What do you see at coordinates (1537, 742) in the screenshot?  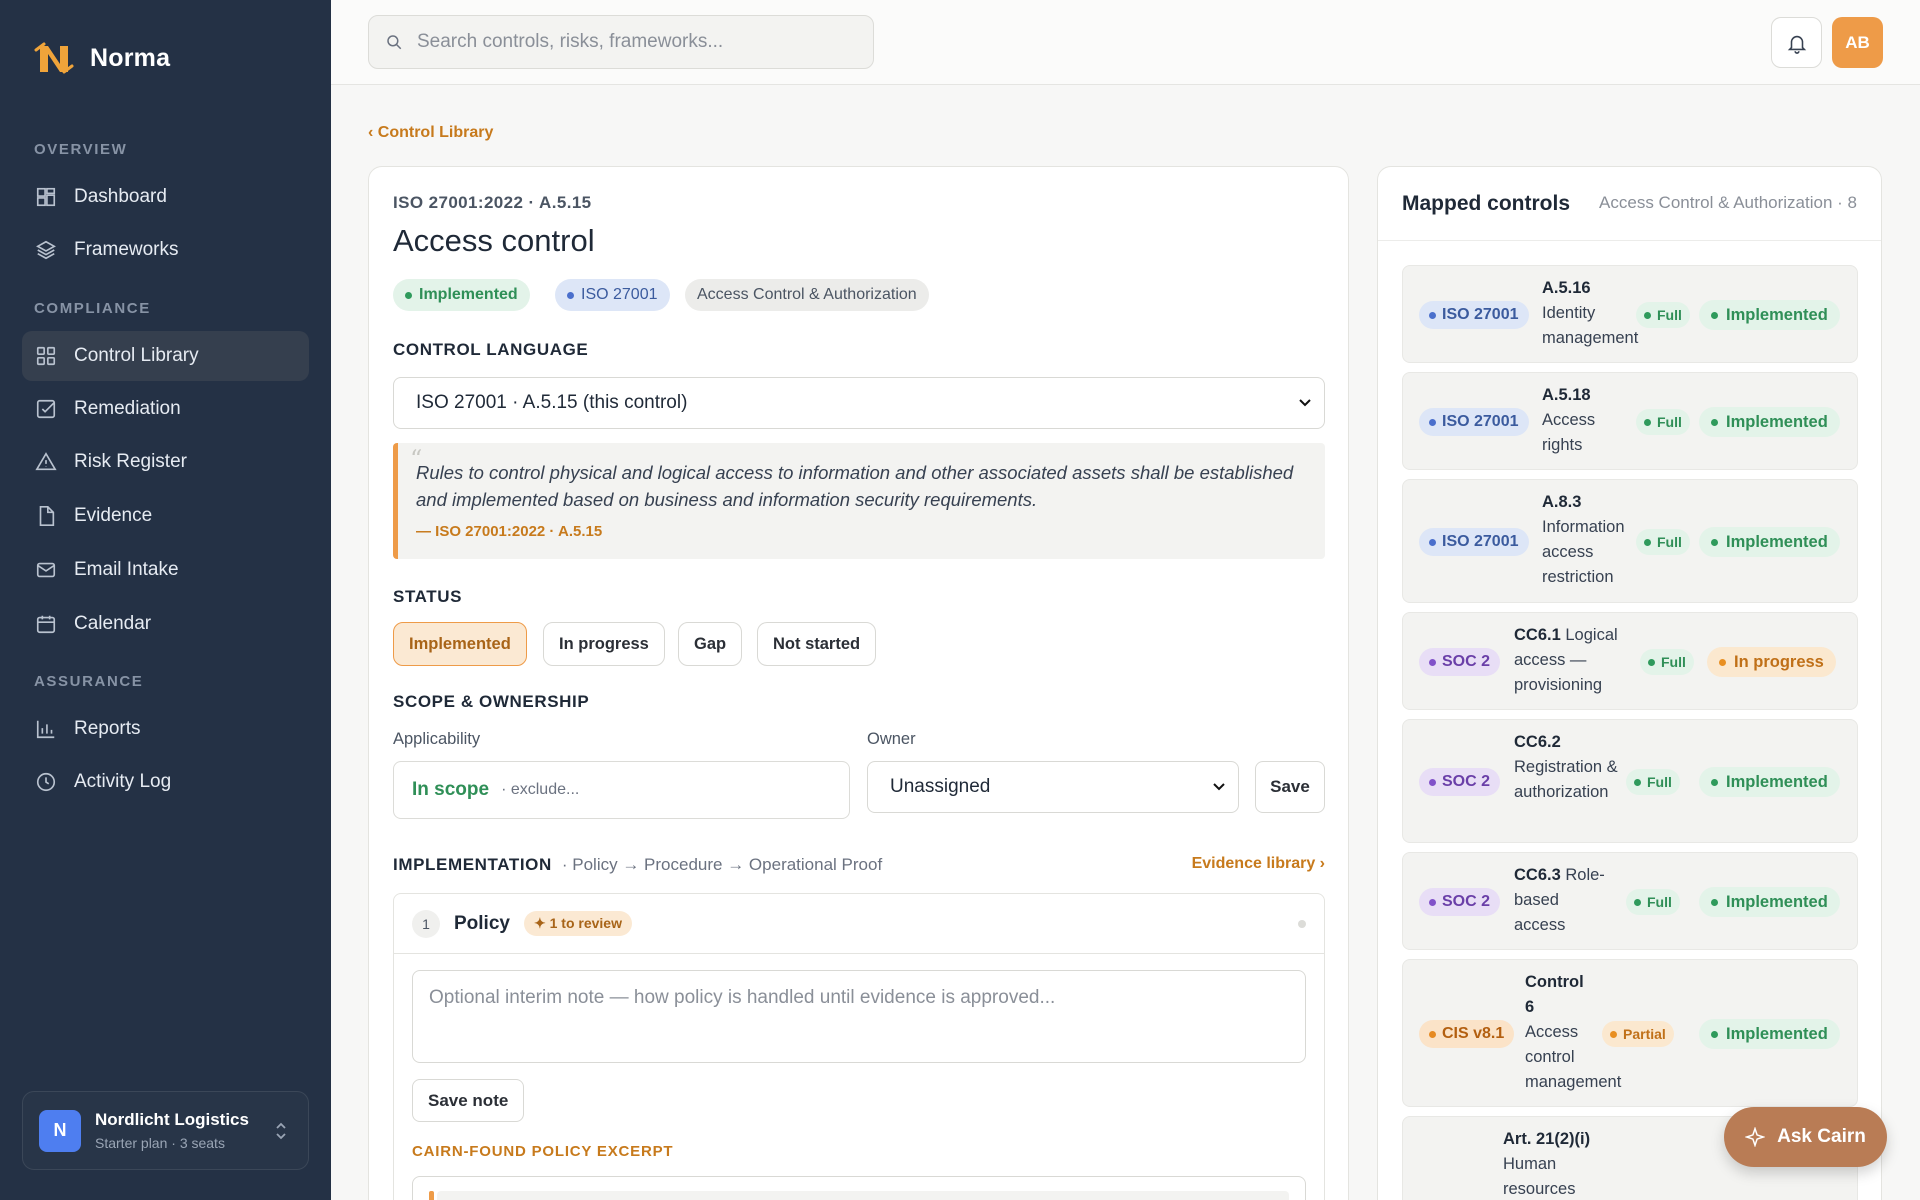 I see `mapped-control-id: CC6.2` at bounding box center [1537, 742].